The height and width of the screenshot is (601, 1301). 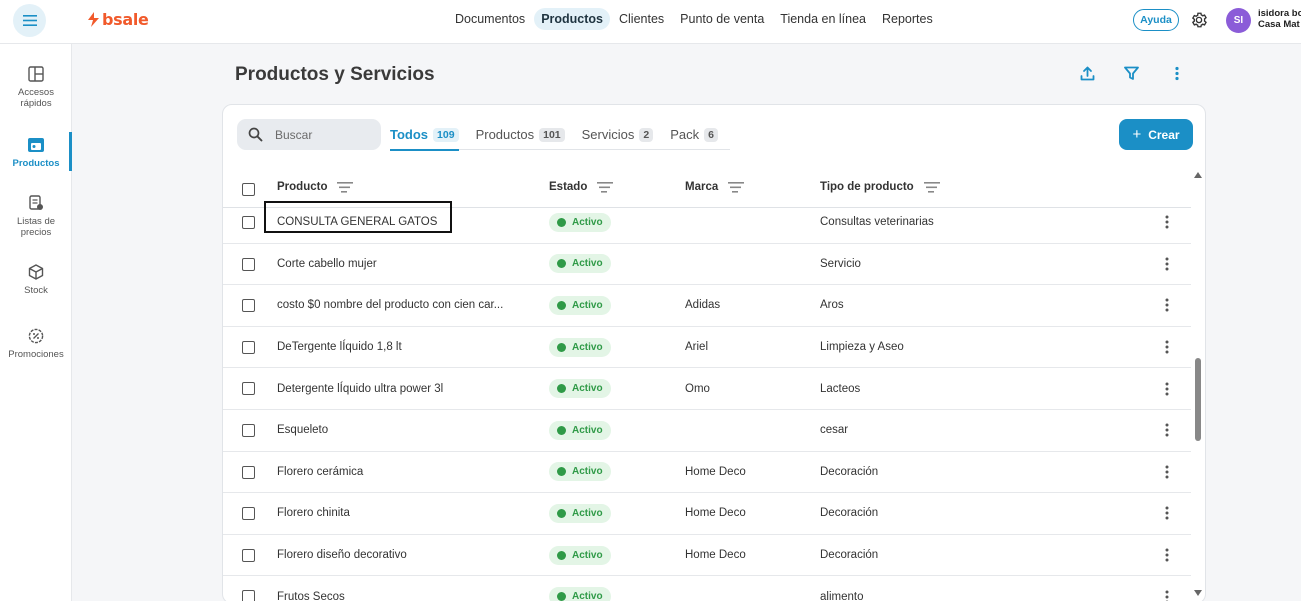 I want to click on column-header-marca: Marca, so click(x=715, y=187).